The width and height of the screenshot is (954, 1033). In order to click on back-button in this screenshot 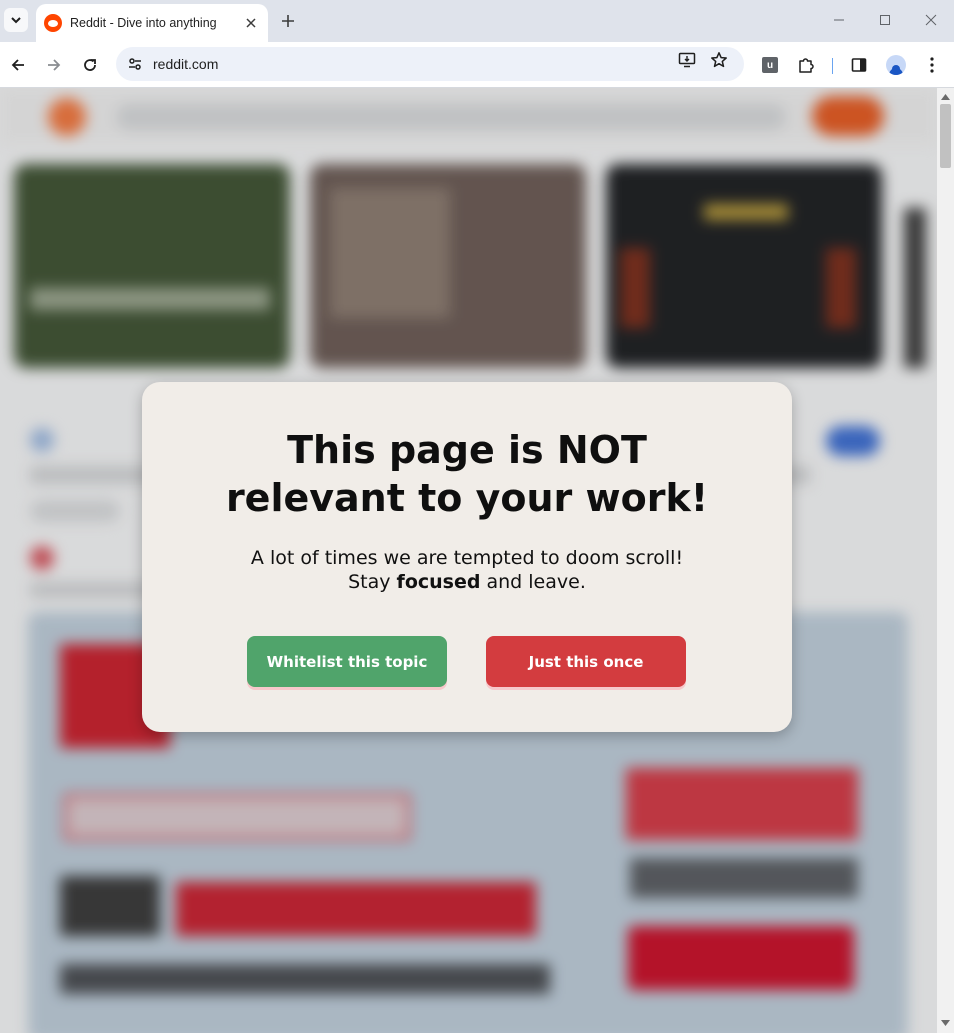, I will do `click(18, 65)`.